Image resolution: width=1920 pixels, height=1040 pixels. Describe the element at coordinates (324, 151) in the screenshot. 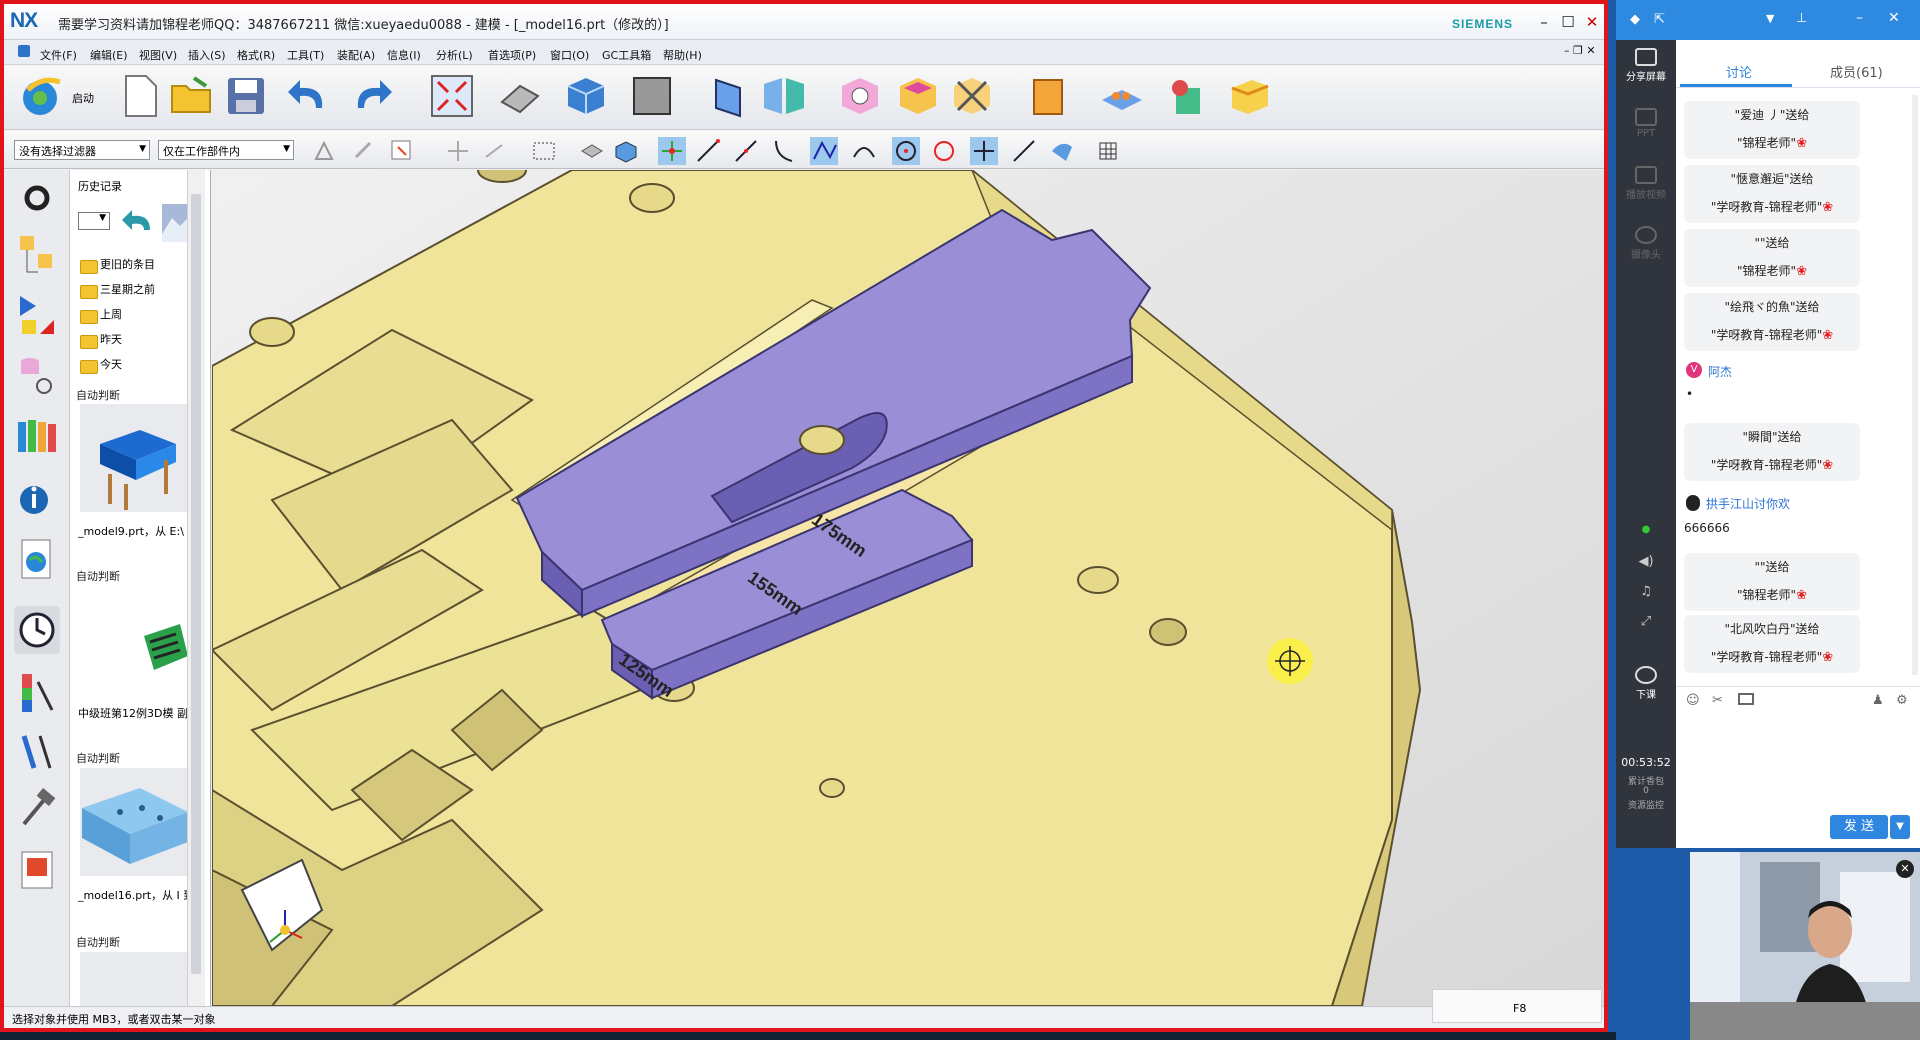

I see `select-all-icon` at that location.